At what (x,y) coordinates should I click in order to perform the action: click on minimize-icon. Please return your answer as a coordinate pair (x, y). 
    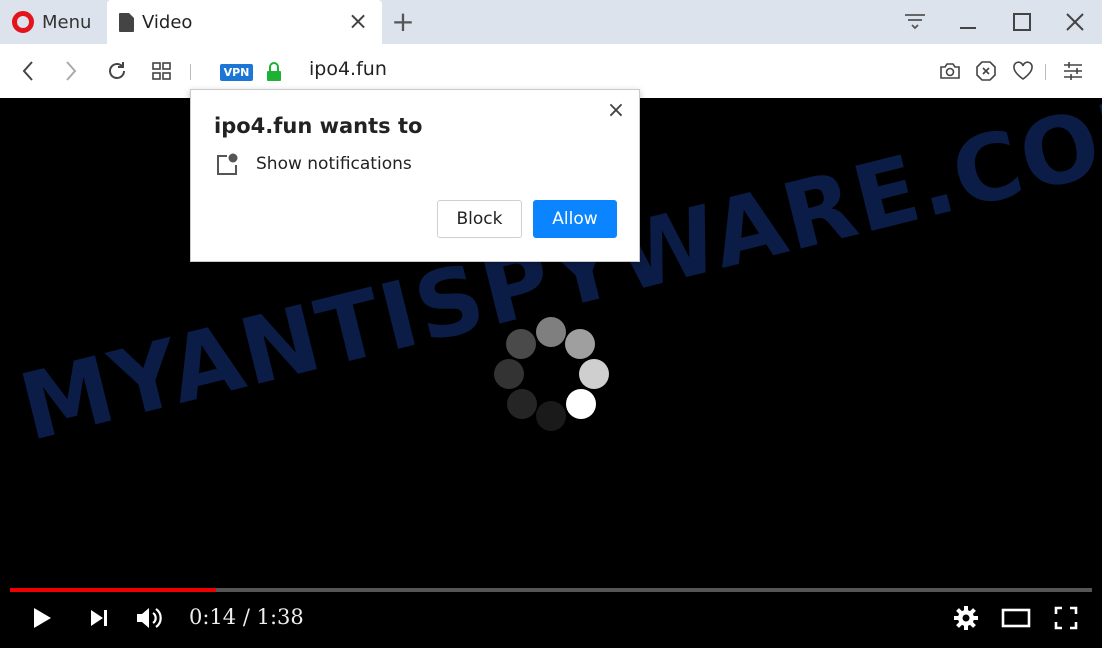
    Looking at the image, I should click on (968, 22).